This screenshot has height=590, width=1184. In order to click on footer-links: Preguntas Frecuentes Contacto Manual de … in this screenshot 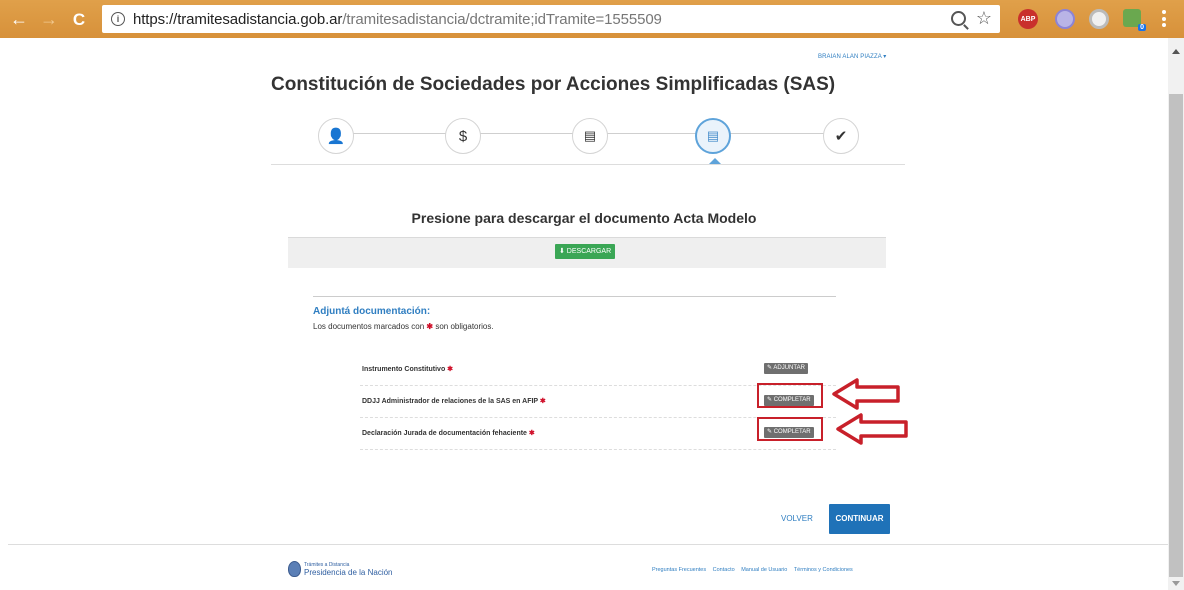, I will do `click(755, 570)`.